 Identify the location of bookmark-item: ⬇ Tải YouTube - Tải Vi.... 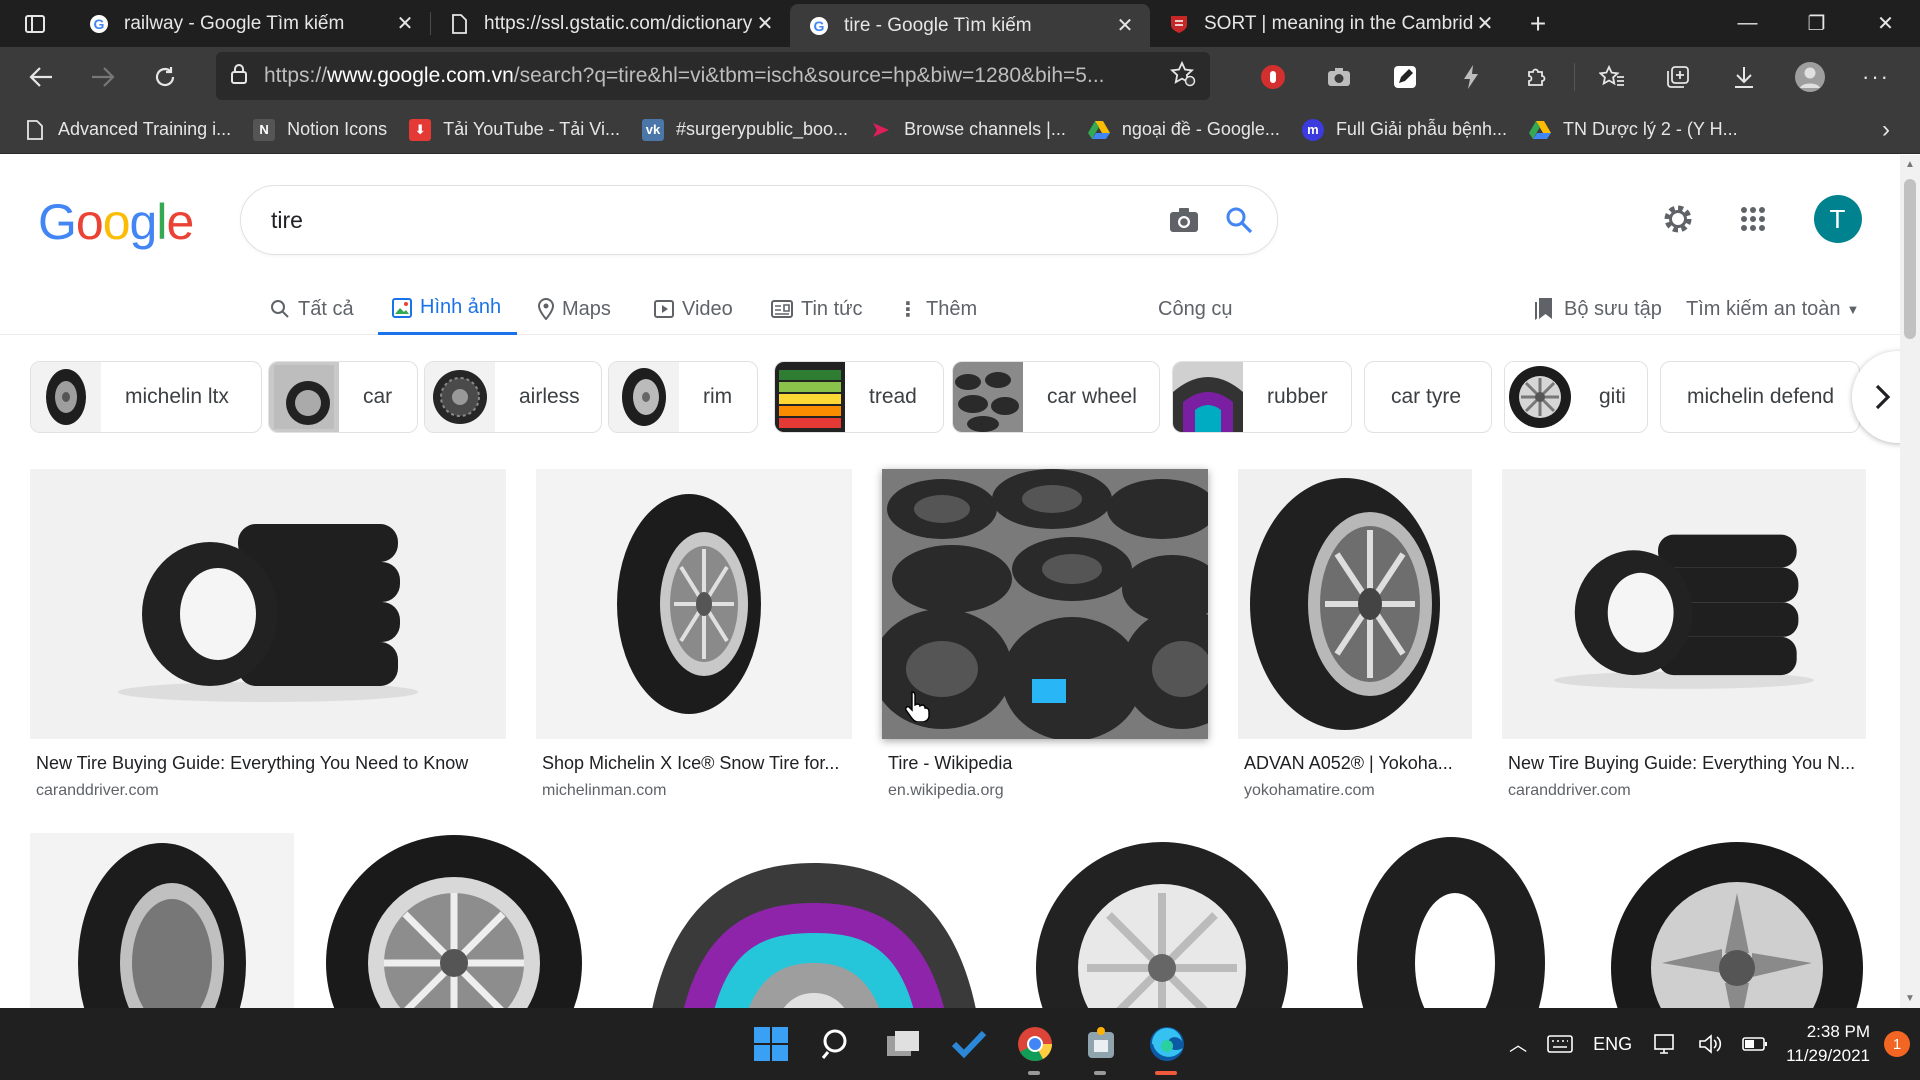
(514, 129).